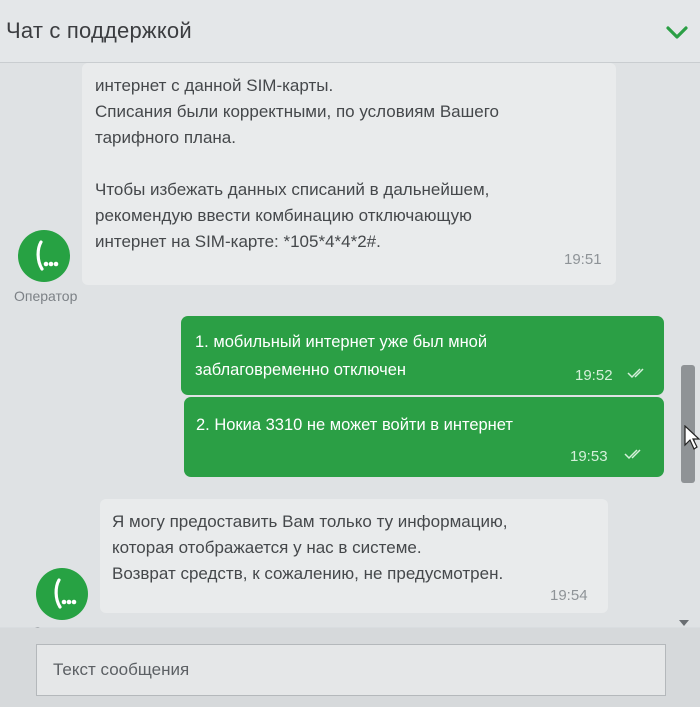  Describe the element at coordinates (692, 437) in the screenshot. I see `mouse-cursor-icon` at that location.